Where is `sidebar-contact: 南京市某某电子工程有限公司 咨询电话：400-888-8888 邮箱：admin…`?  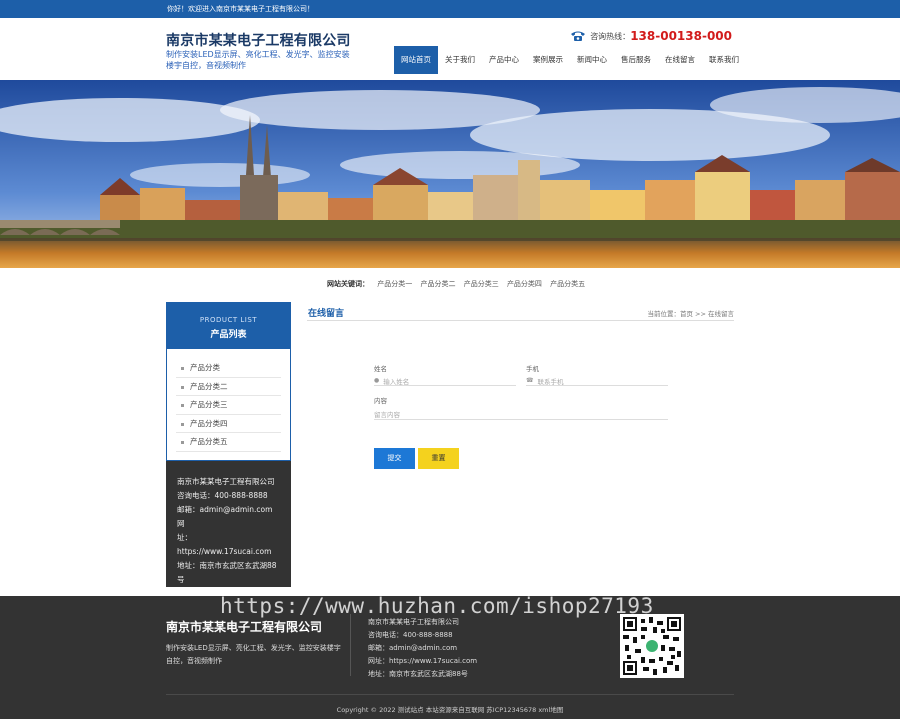
sidebar-contact: 南京市某某电子工程有限公司 咨询电话：400-888-8888 邮箱：admin… is located at coordinates (228, 524).